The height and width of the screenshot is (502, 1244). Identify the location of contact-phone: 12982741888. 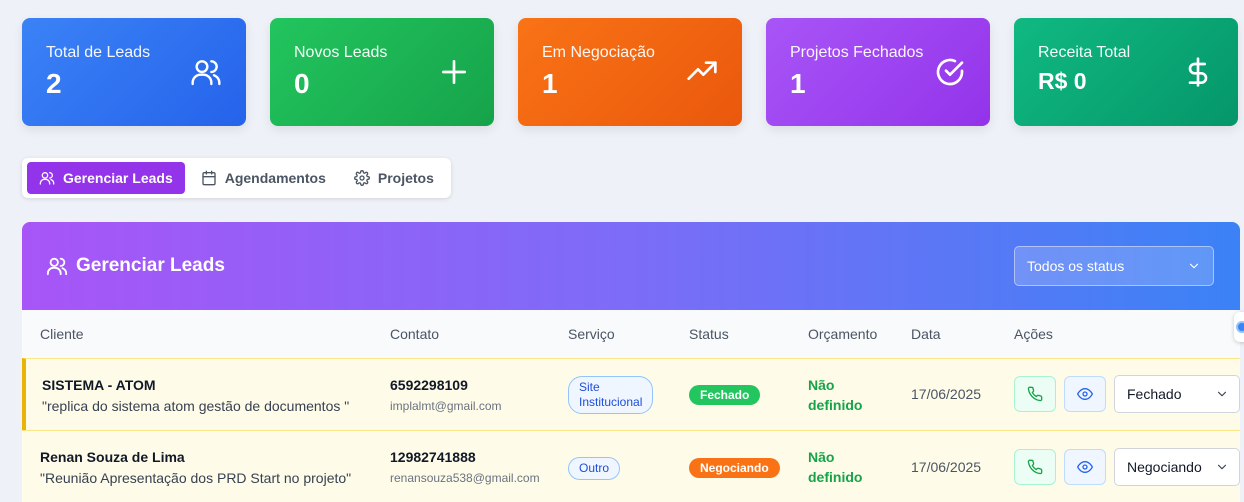
(433, 457).